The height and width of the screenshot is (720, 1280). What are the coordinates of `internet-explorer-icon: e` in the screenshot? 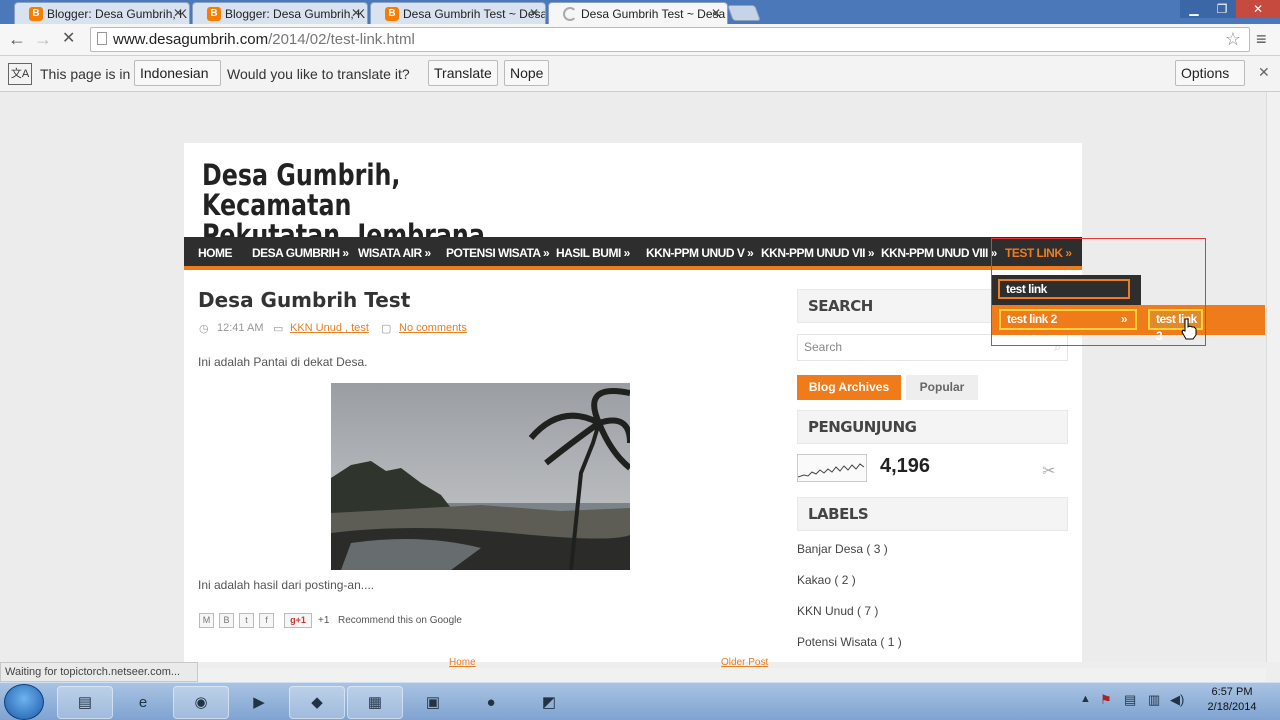 It's located at (143, 702).